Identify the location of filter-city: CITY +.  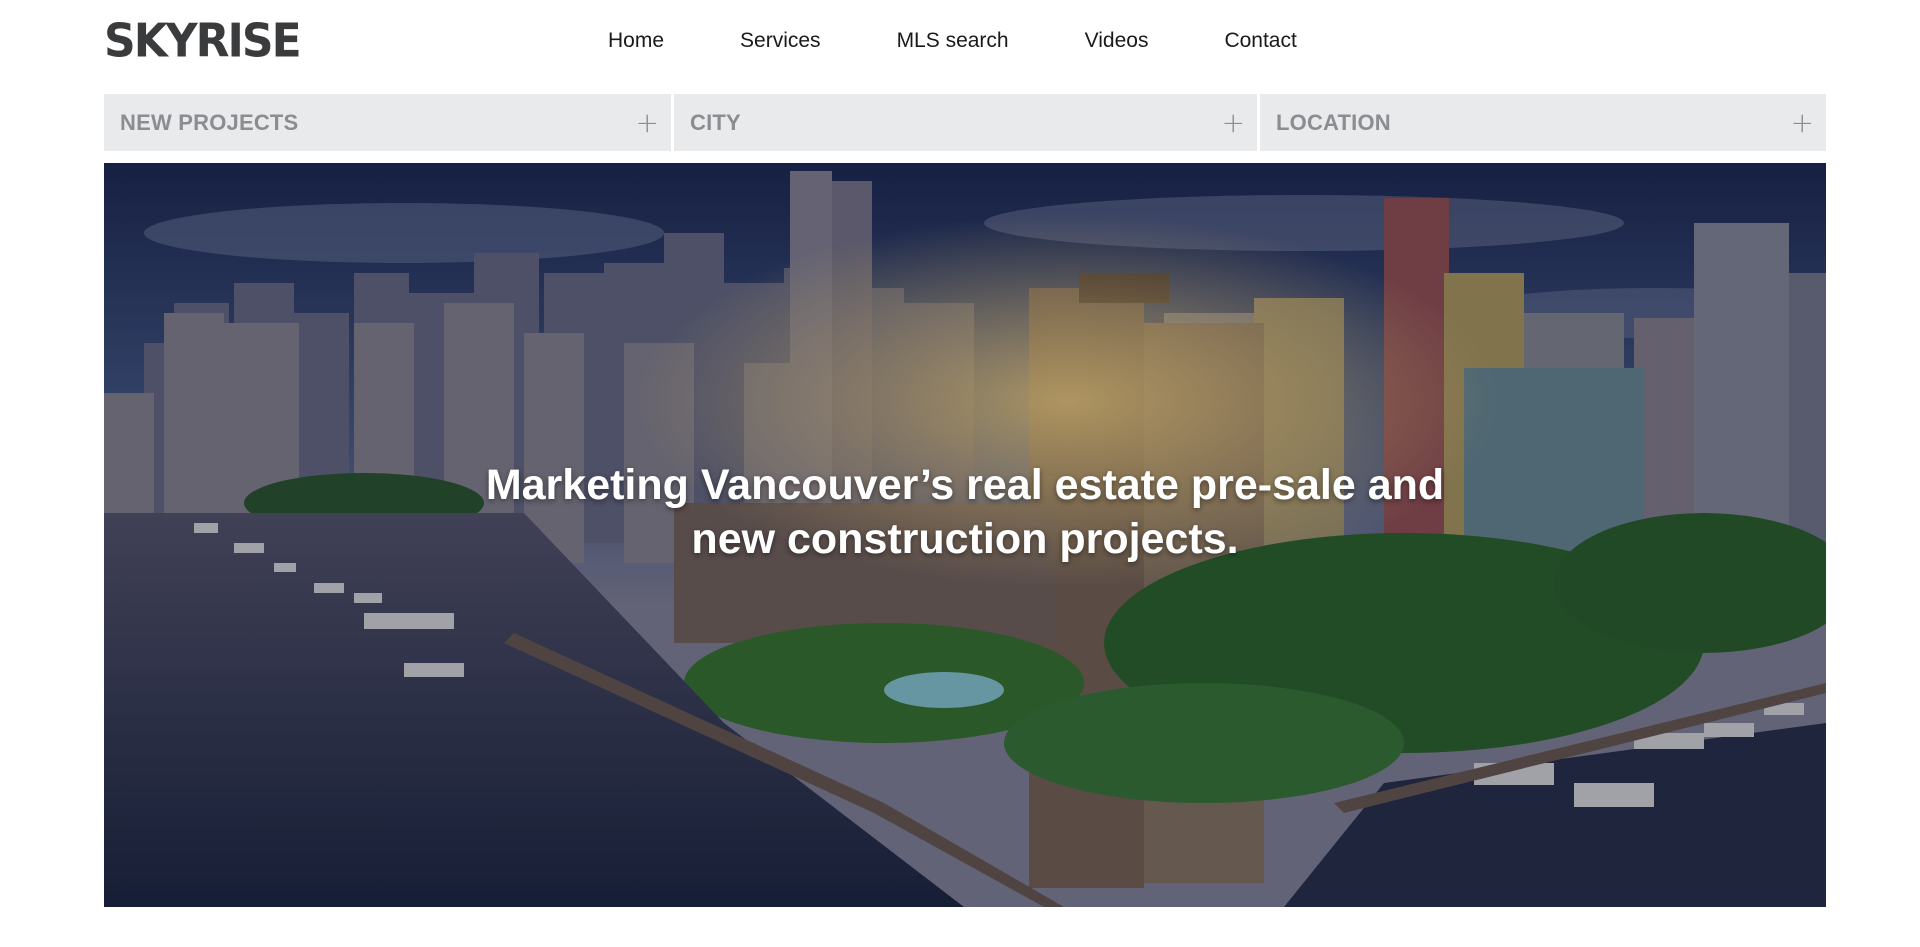
(965, 122).